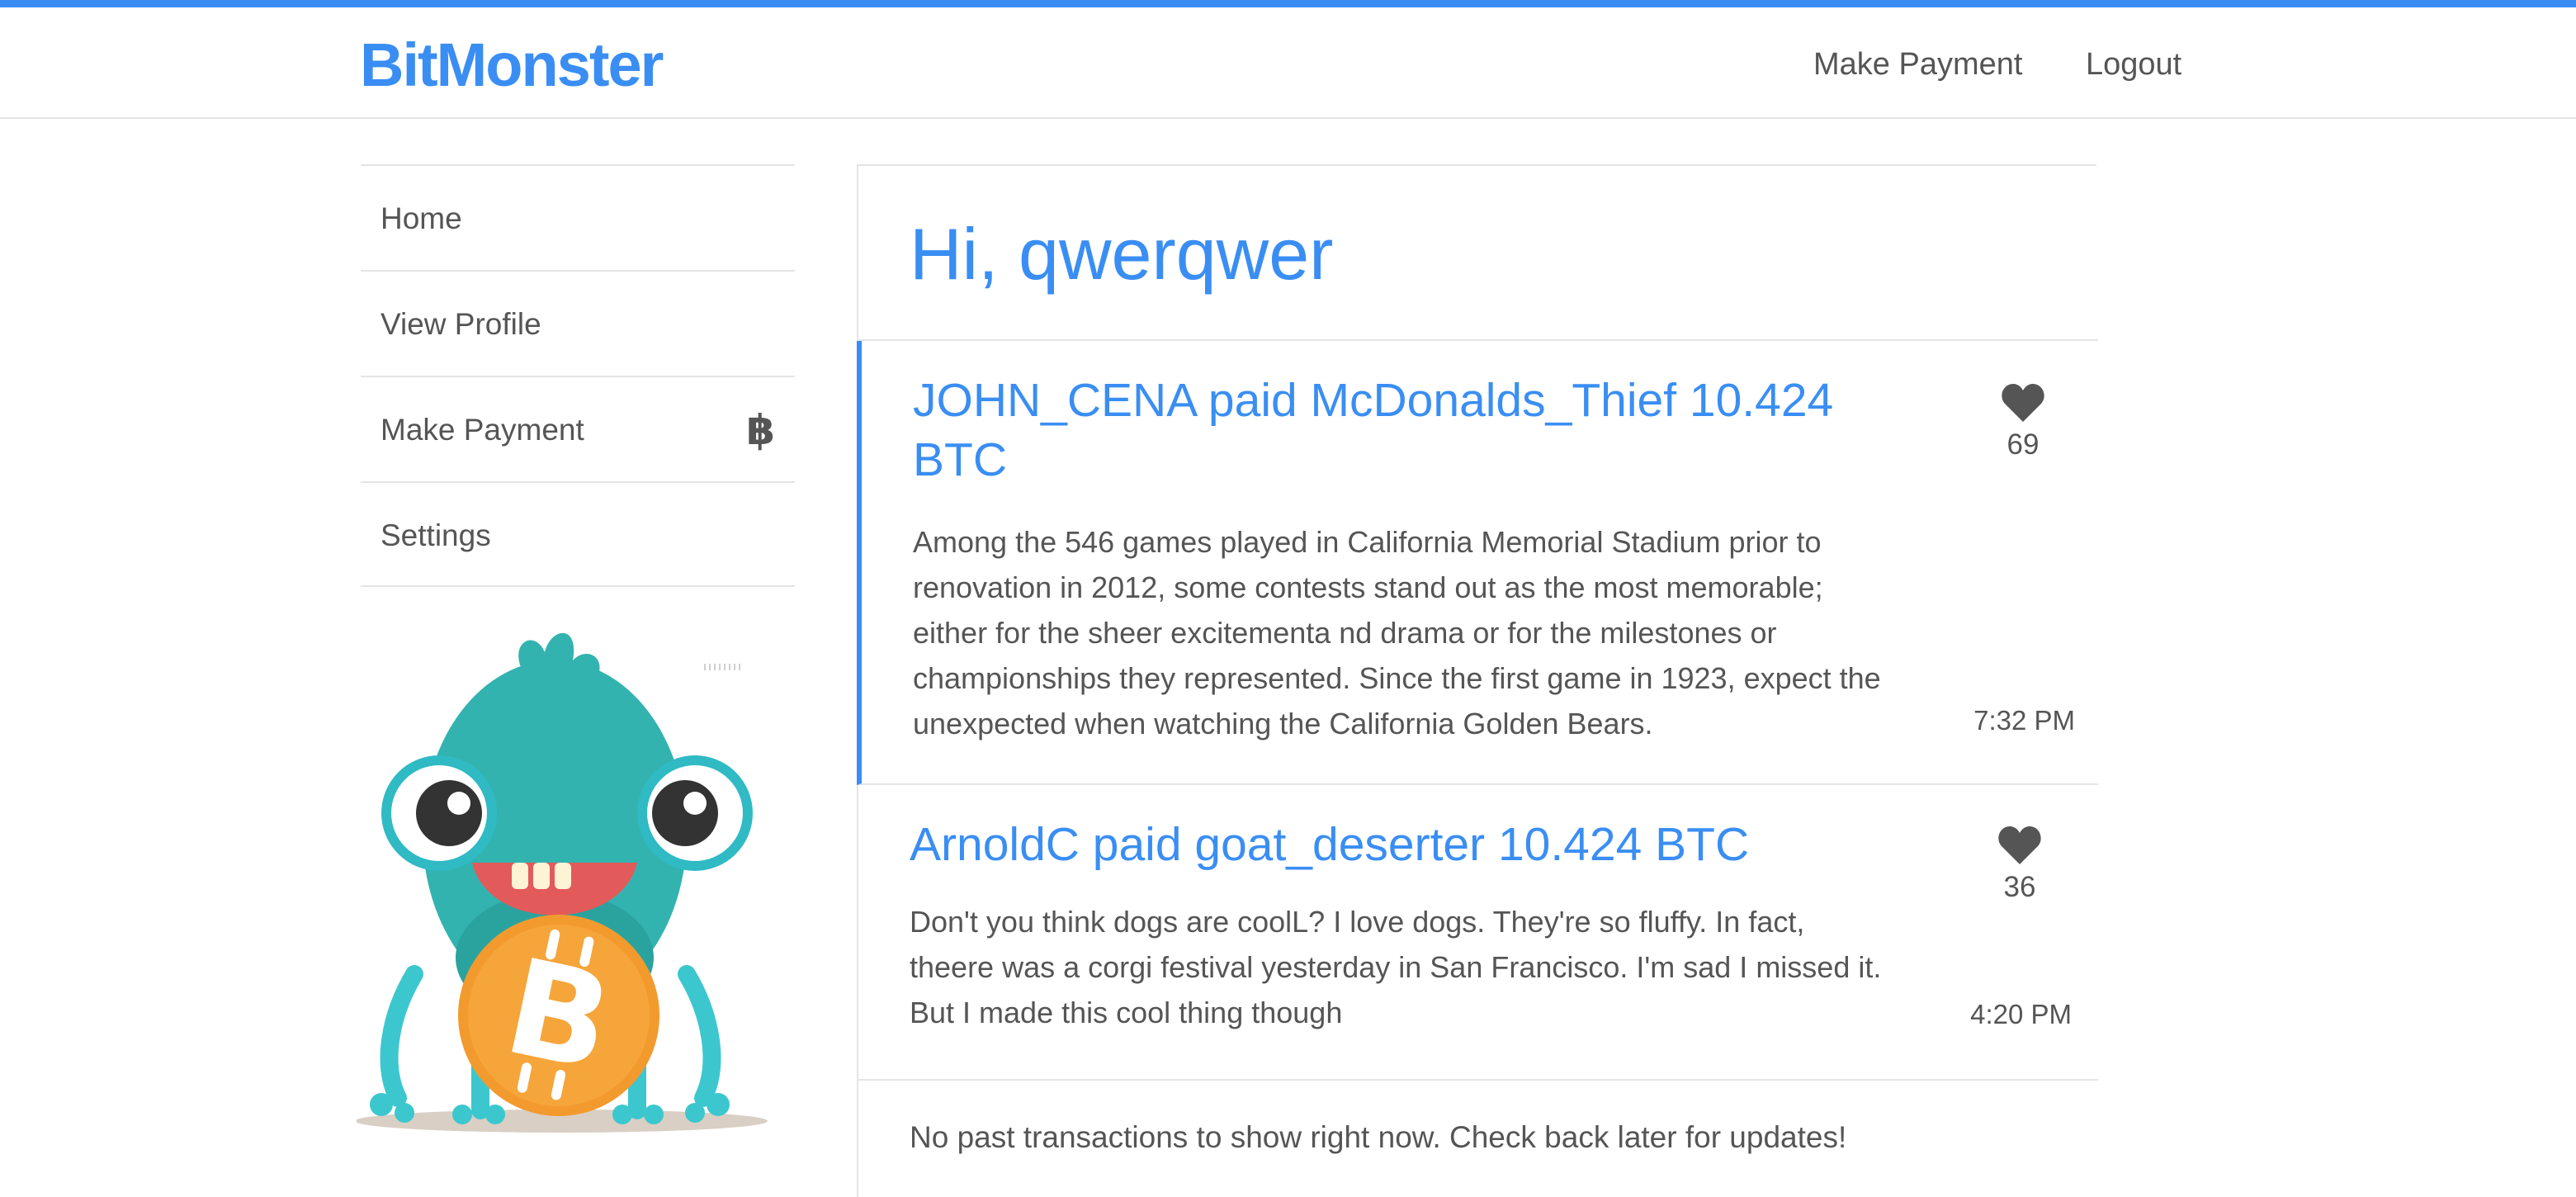 This screenshot has width=2576, height=1197. What do you see at coordinates (578, 534) in the screenshot?
I see `sidebar-item-settings: Settings` at bounding box center [578, 534].